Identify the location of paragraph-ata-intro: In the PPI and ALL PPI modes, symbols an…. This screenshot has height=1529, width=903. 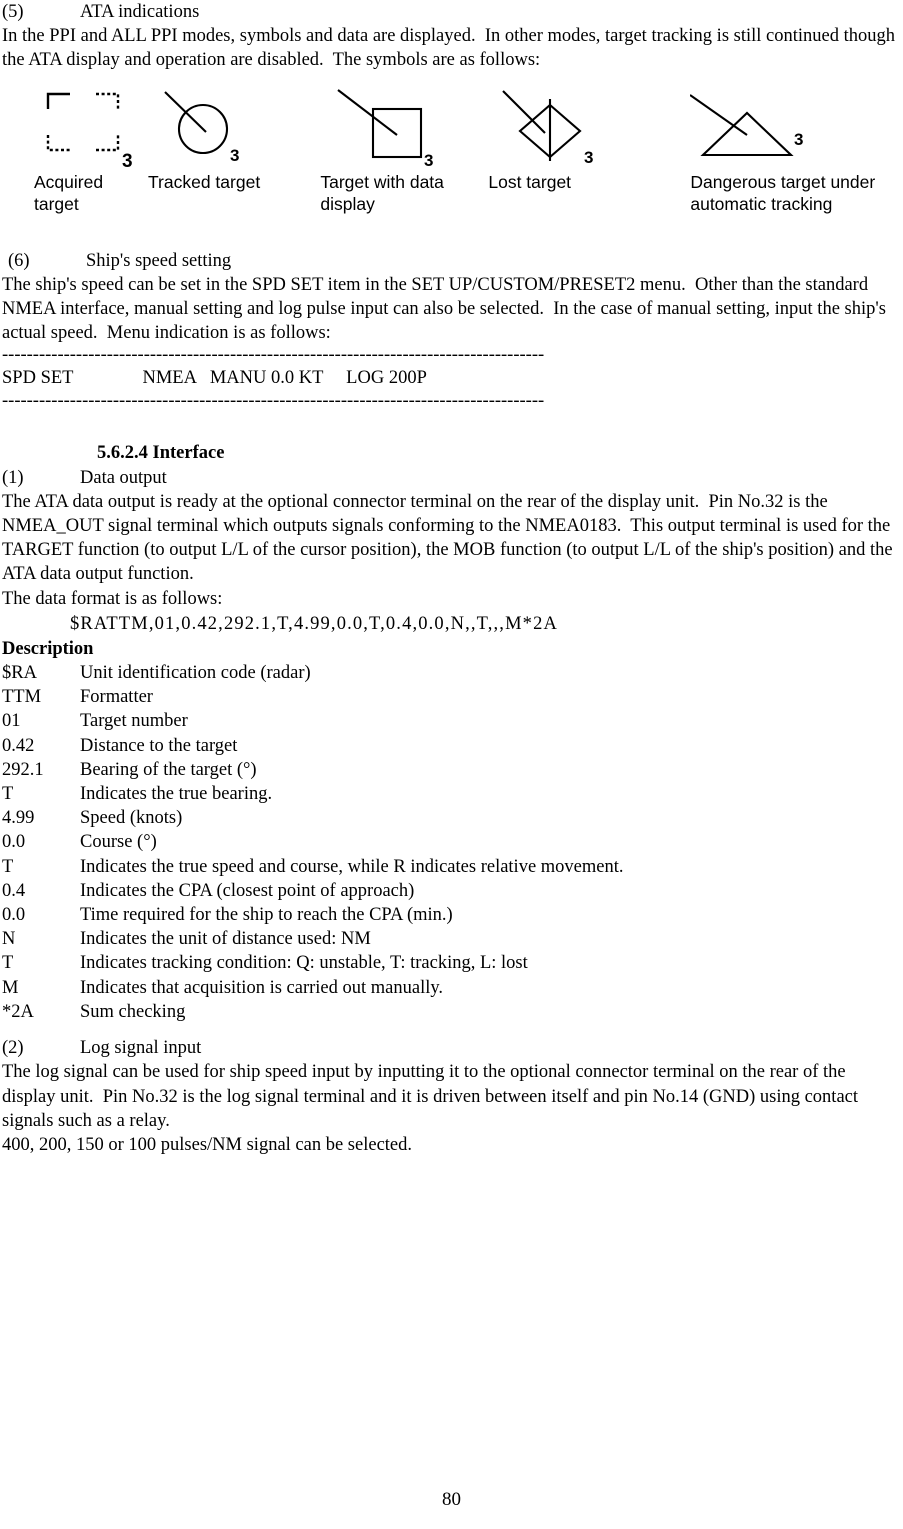
(451, 48).